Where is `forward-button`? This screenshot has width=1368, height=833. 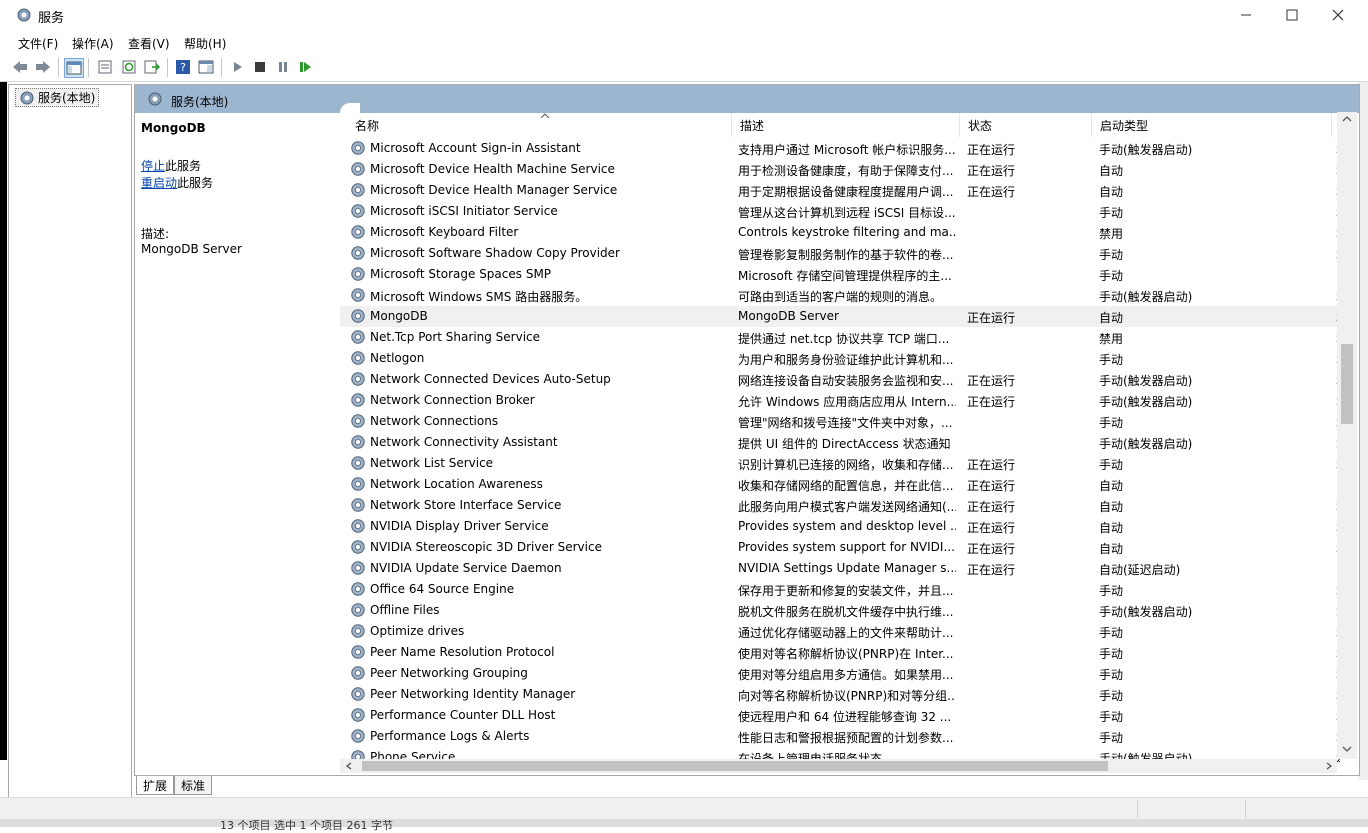 forward-button is located at coordinates (43, 67).